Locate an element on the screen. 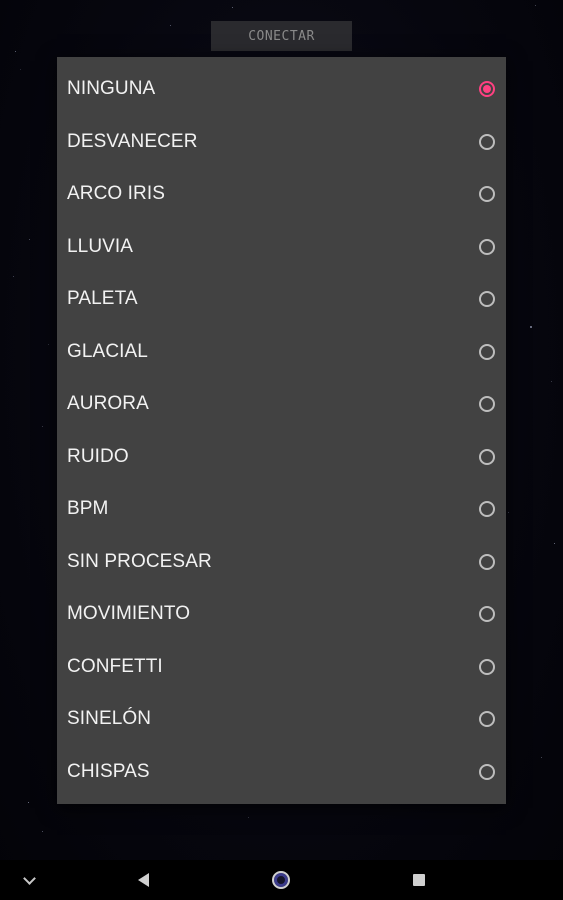  option-label: DESVANECER is located at coordinates (132, 141).